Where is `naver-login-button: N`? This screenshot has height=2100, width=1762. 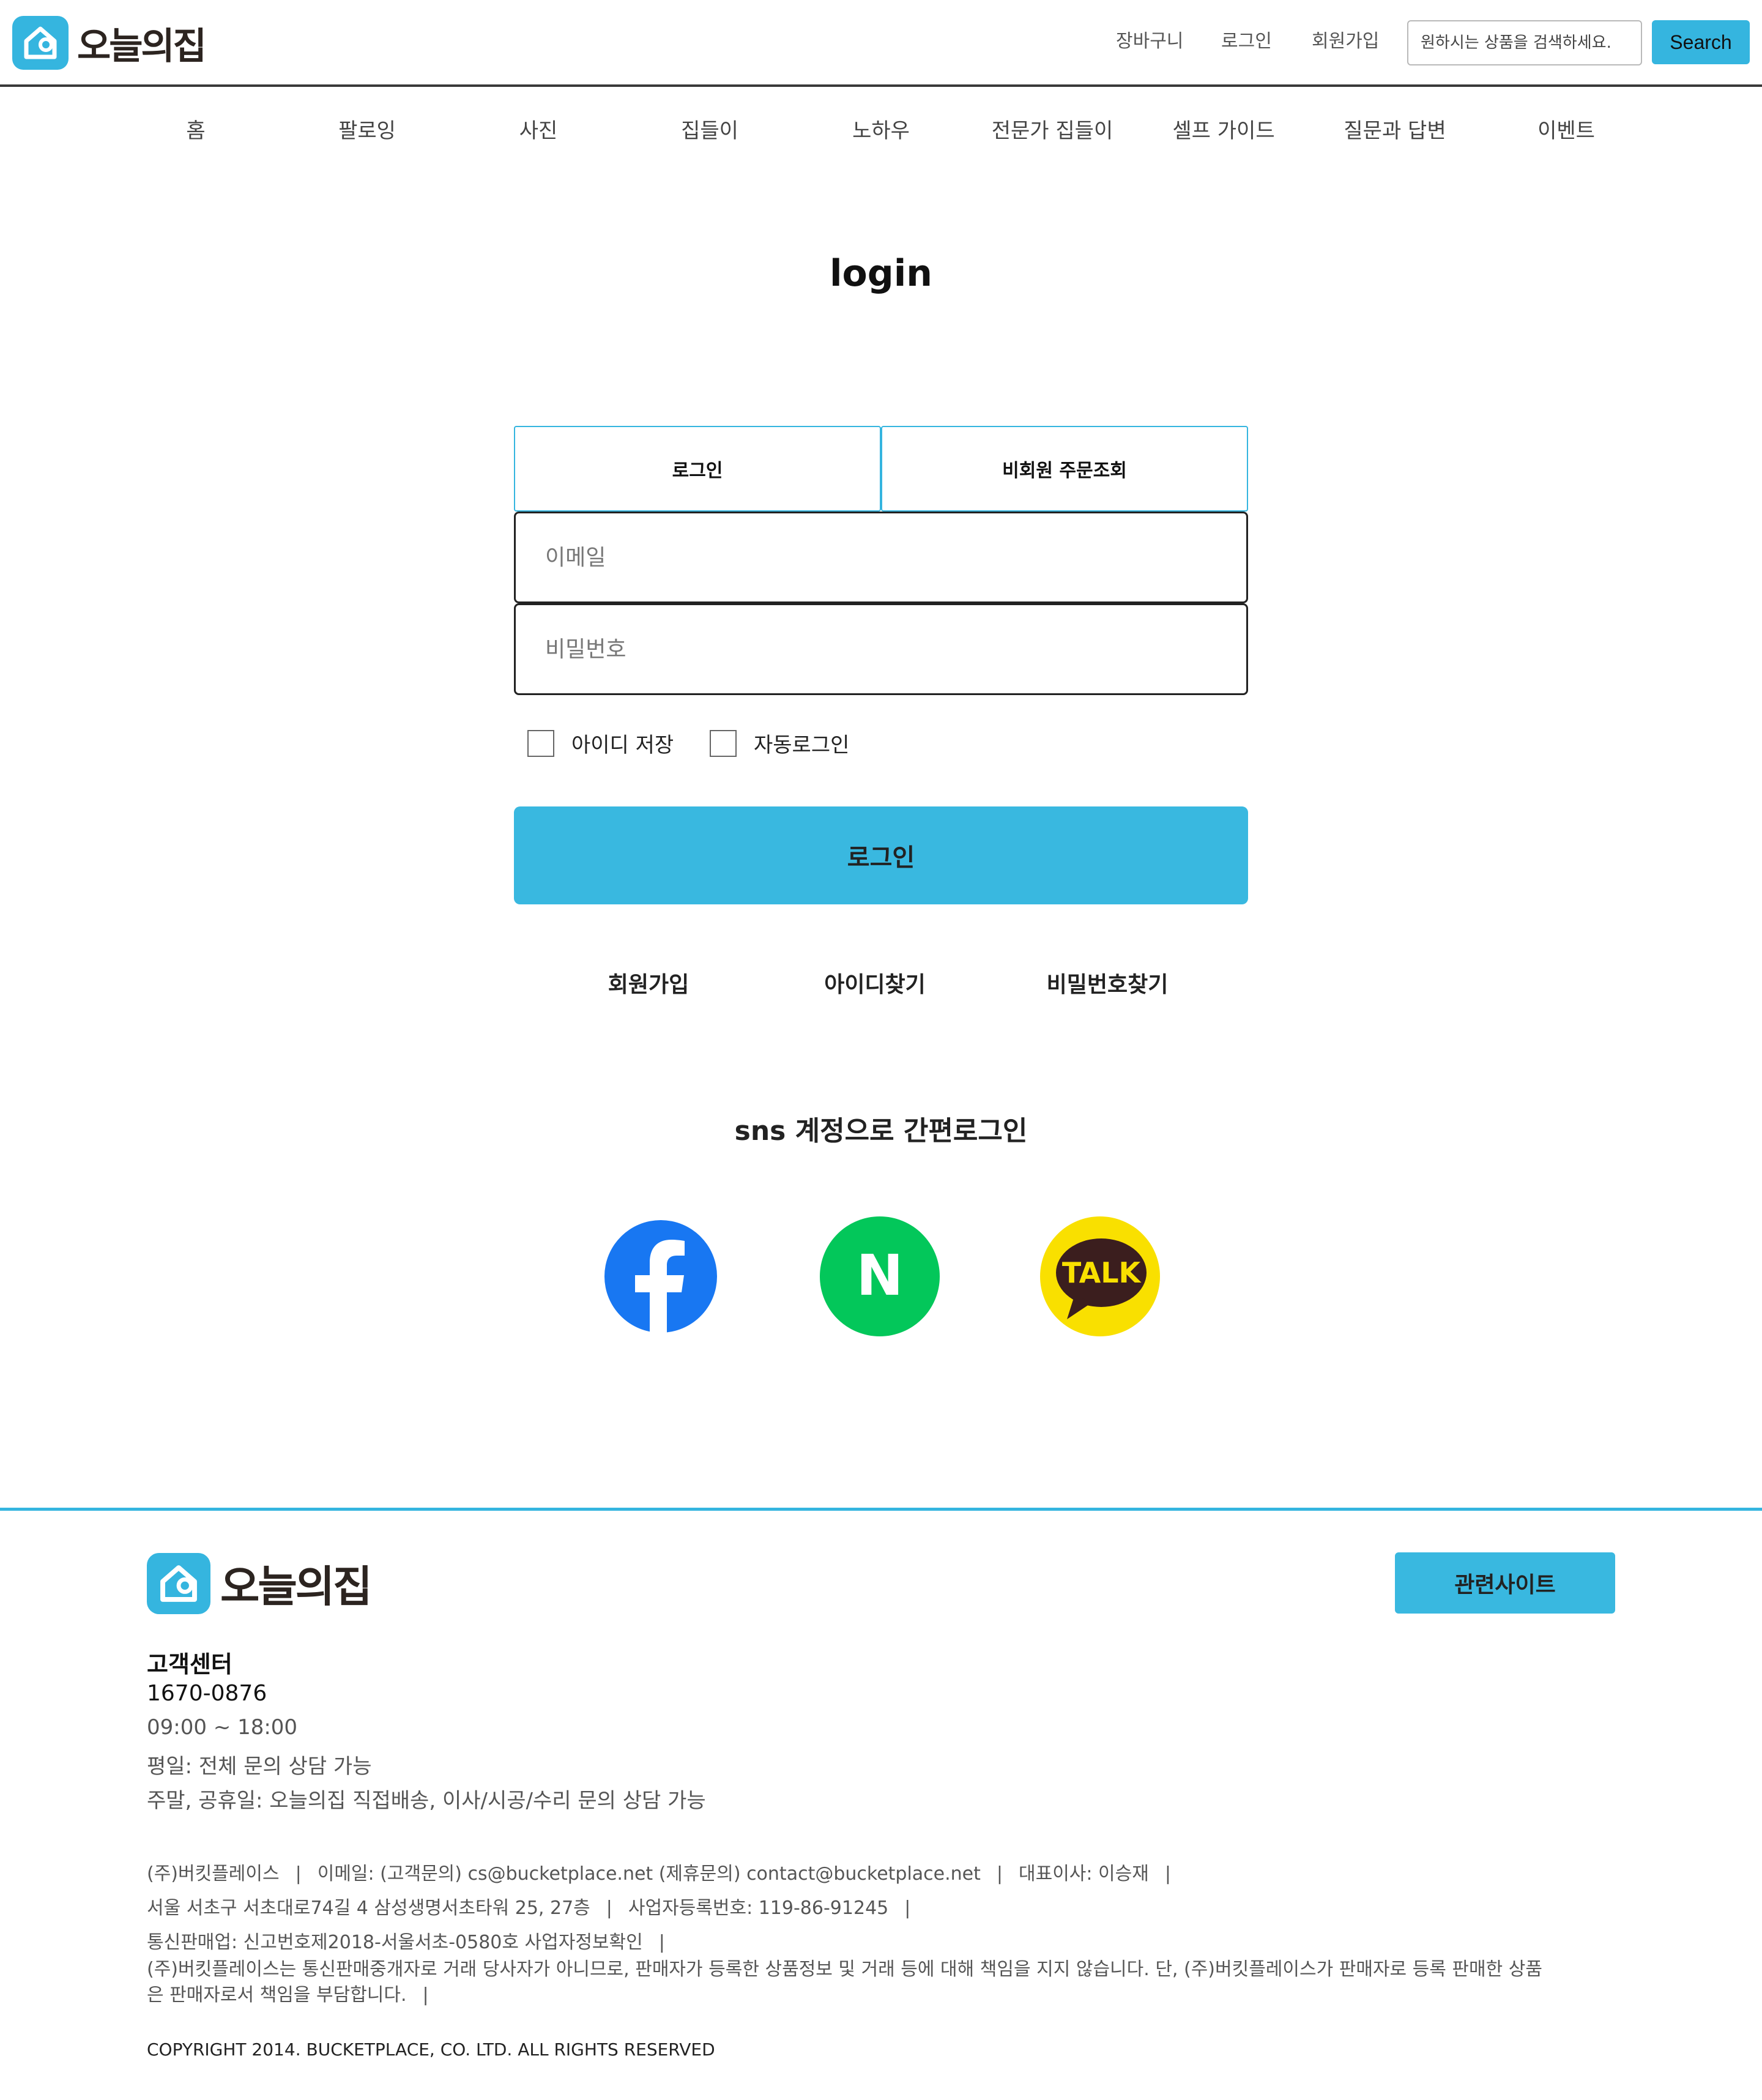
naver-login-button: N is located at coordinates (880, 1276).